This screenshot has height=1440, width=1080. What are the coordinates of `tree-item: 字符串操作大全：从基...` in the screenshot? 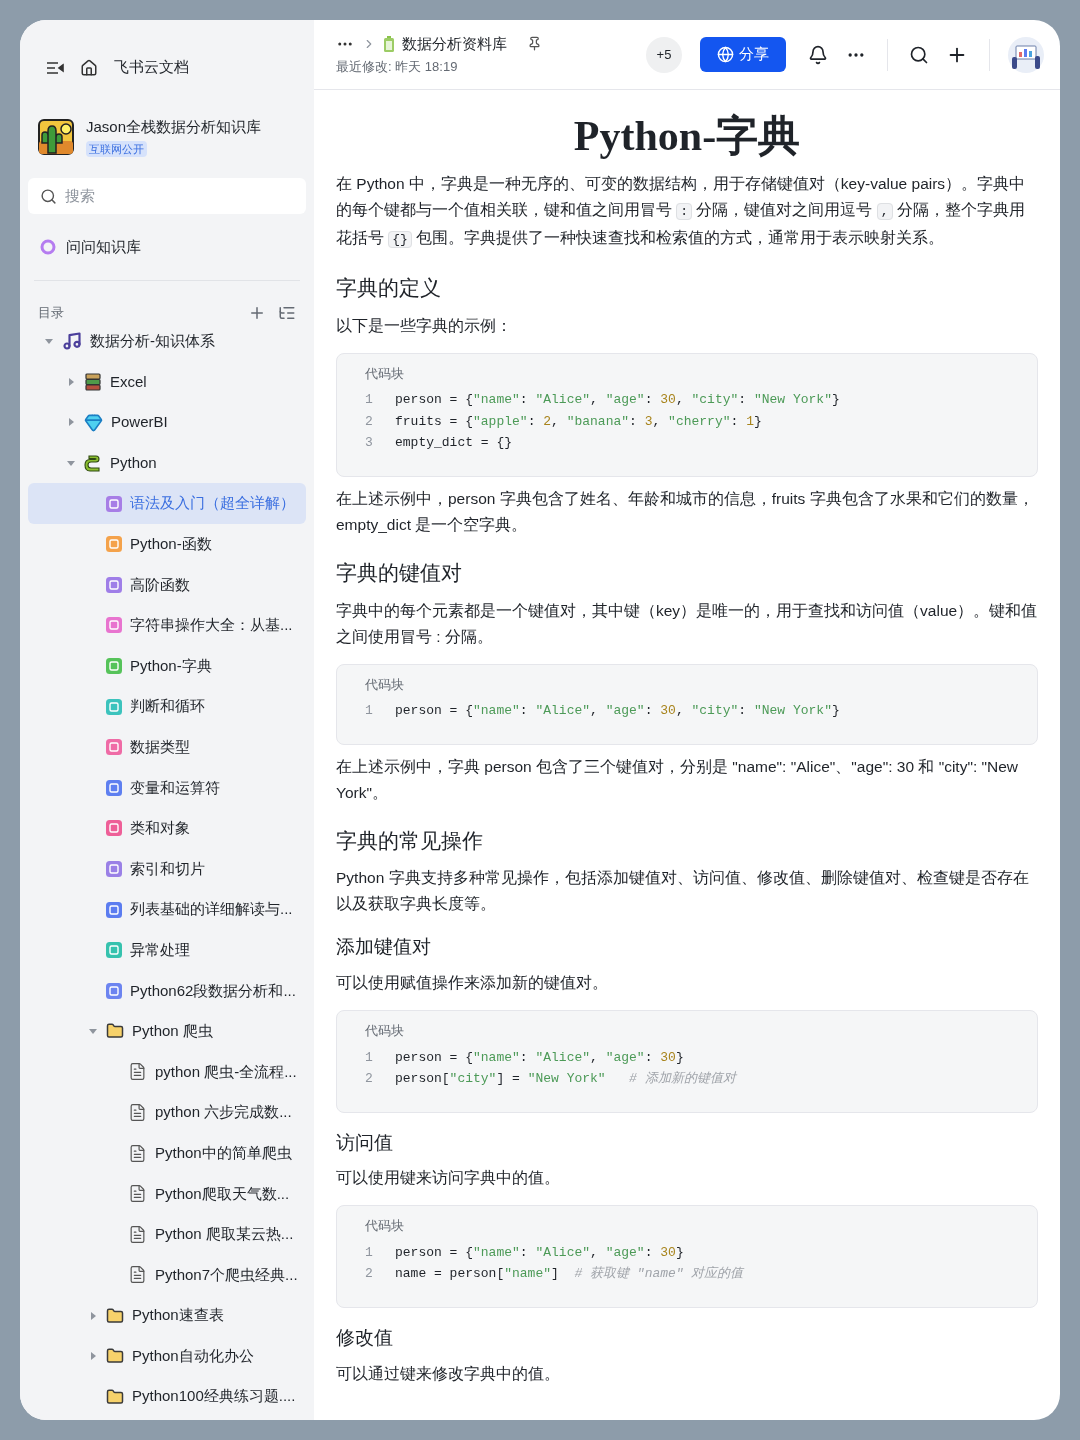 It's located at (167, 625).